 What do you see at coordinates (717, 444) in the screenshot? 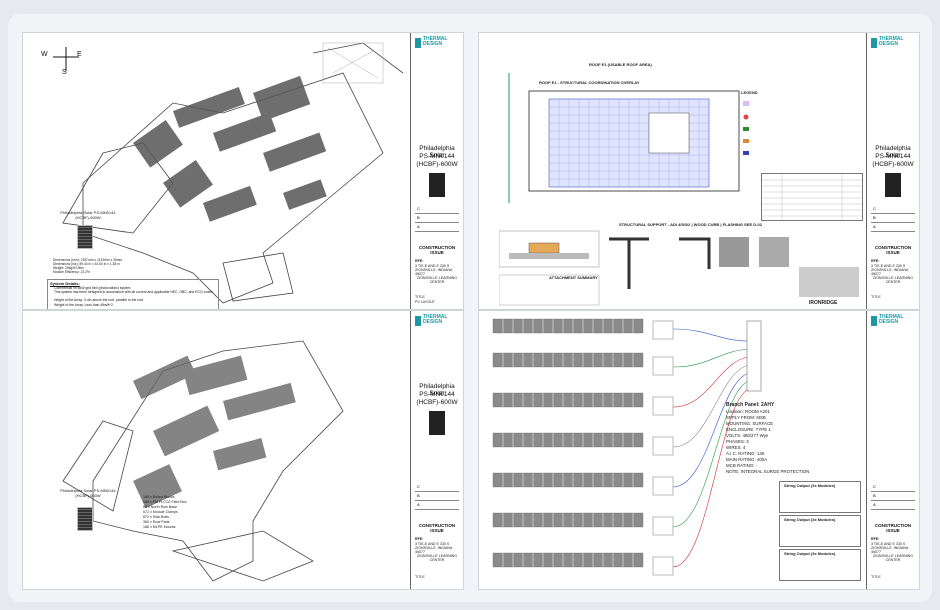
I see `feeder-wires` at bounding box center [717, 444].